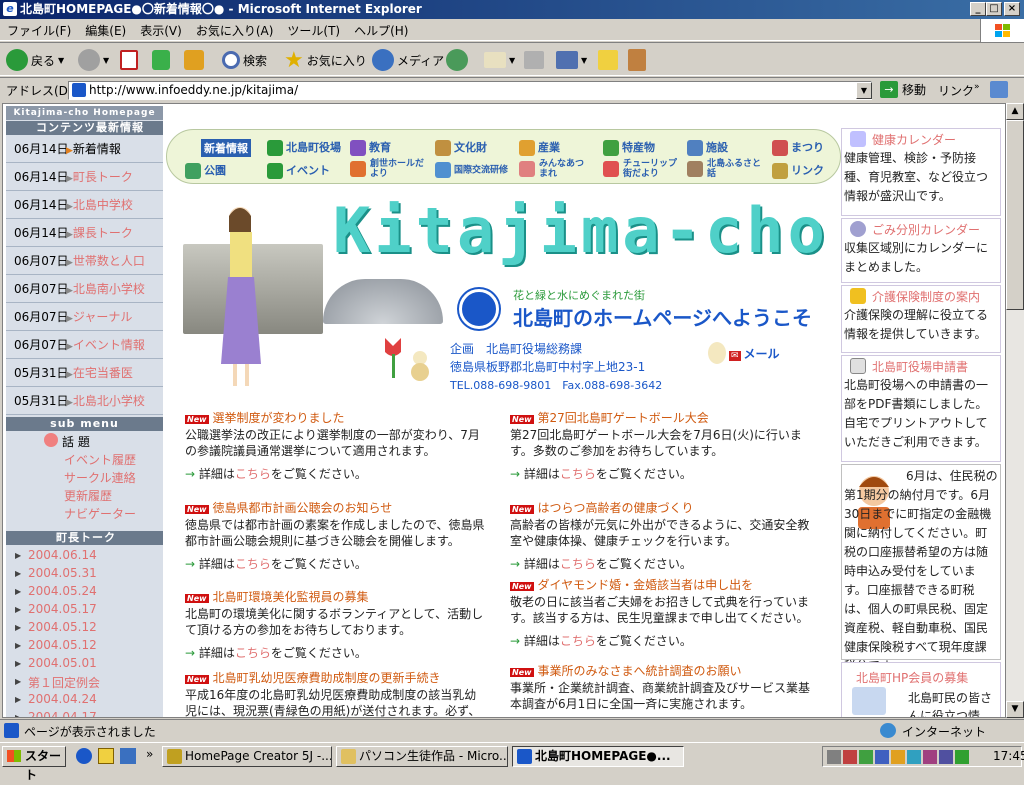  Describe the element at coordinates (471, 170) in the screenshot. I see `cat-international: 国際交流研修` at that location.